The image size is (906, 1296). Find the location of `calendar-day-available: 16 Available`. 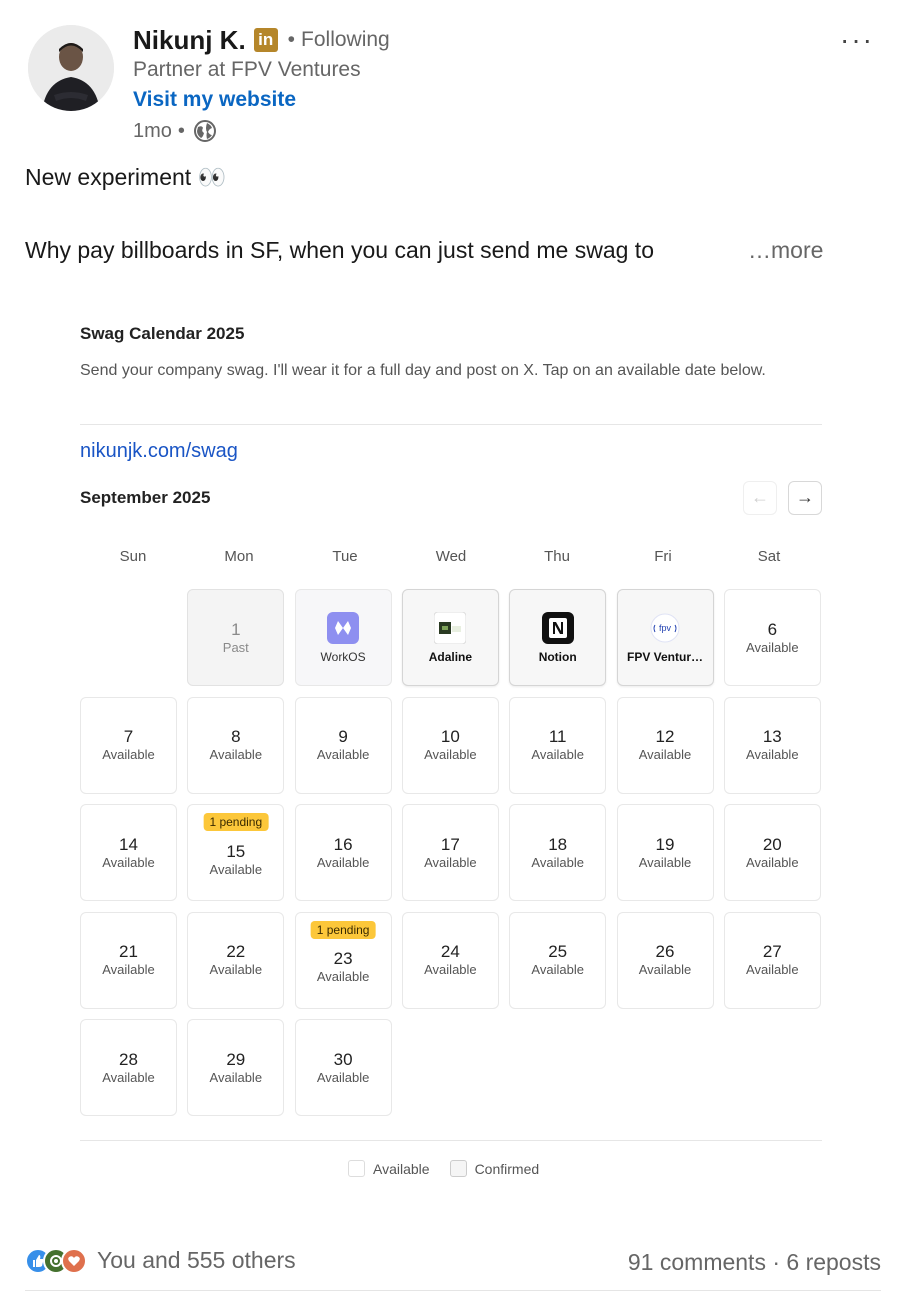

calendar-day-available: 16 Available is located at coordinates (343, 852).